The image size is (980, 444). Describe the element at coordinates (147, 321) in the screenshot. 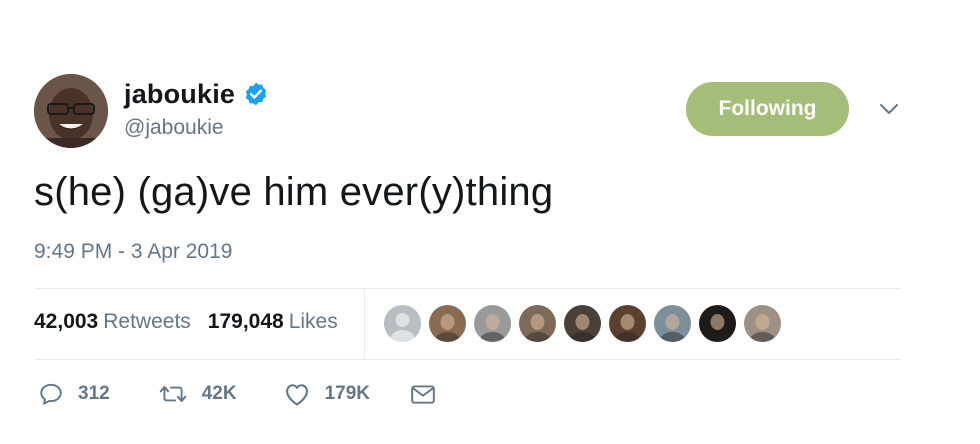

I see `retweets-label: Retweets` at that location.